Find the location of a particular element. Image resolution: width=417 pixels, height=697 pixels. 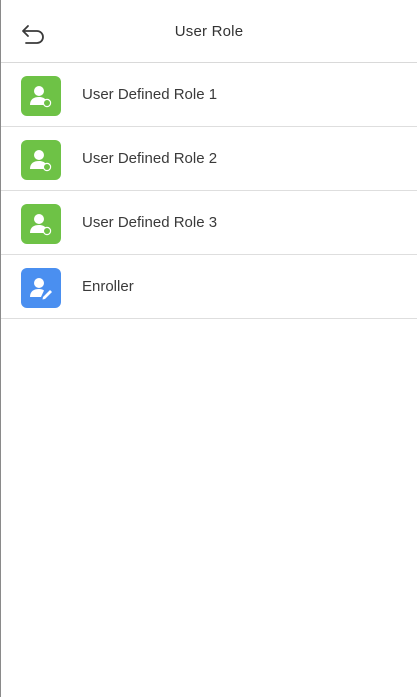

role-label: User Defined Role 1 is located at coordinates (150, 94).